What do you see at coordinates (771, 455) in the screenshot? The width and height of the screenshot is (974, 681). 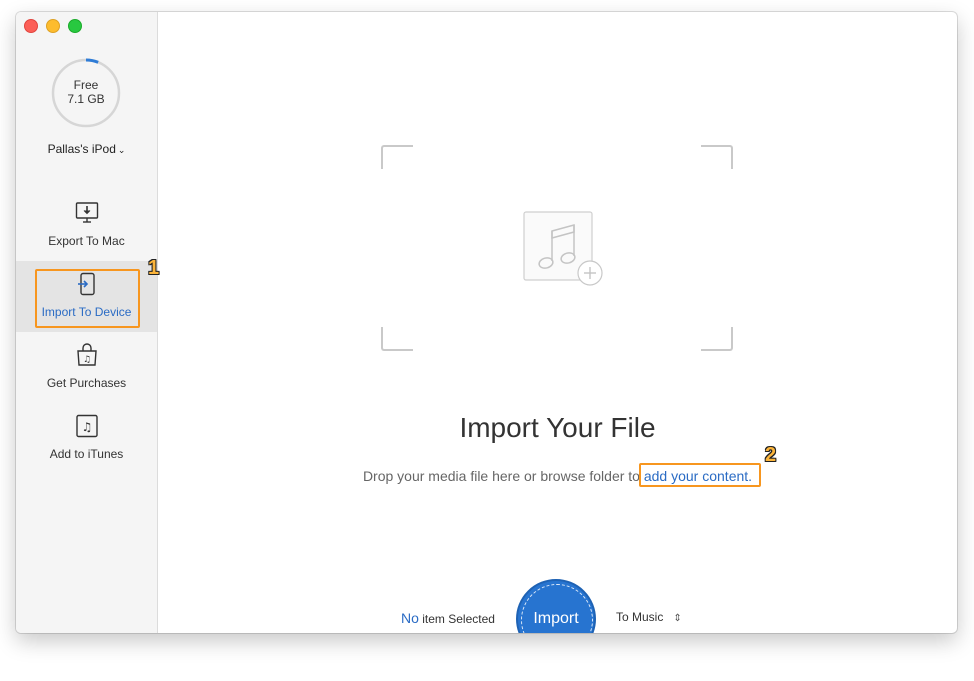 I see `step-2-badge: 2` at bounding box center [771, 455].